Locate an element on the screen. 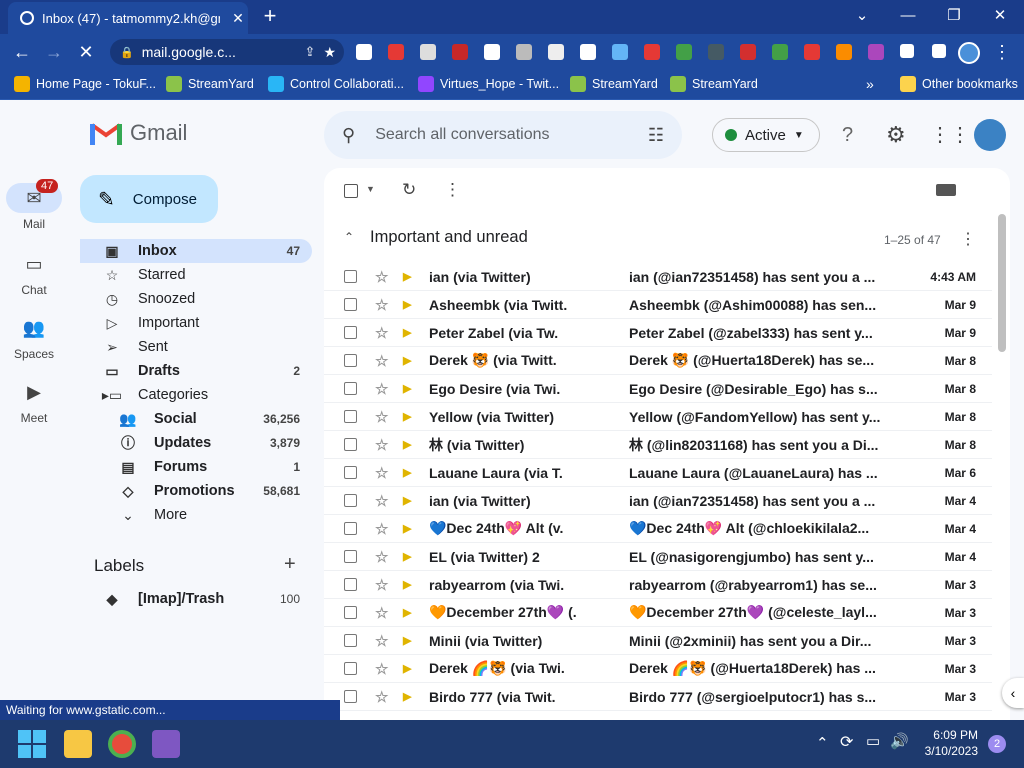 This screenshot has width=1024, height=768. sidebar-item-forums: ▤ Forums 1 is located at coordinates (196, 467).